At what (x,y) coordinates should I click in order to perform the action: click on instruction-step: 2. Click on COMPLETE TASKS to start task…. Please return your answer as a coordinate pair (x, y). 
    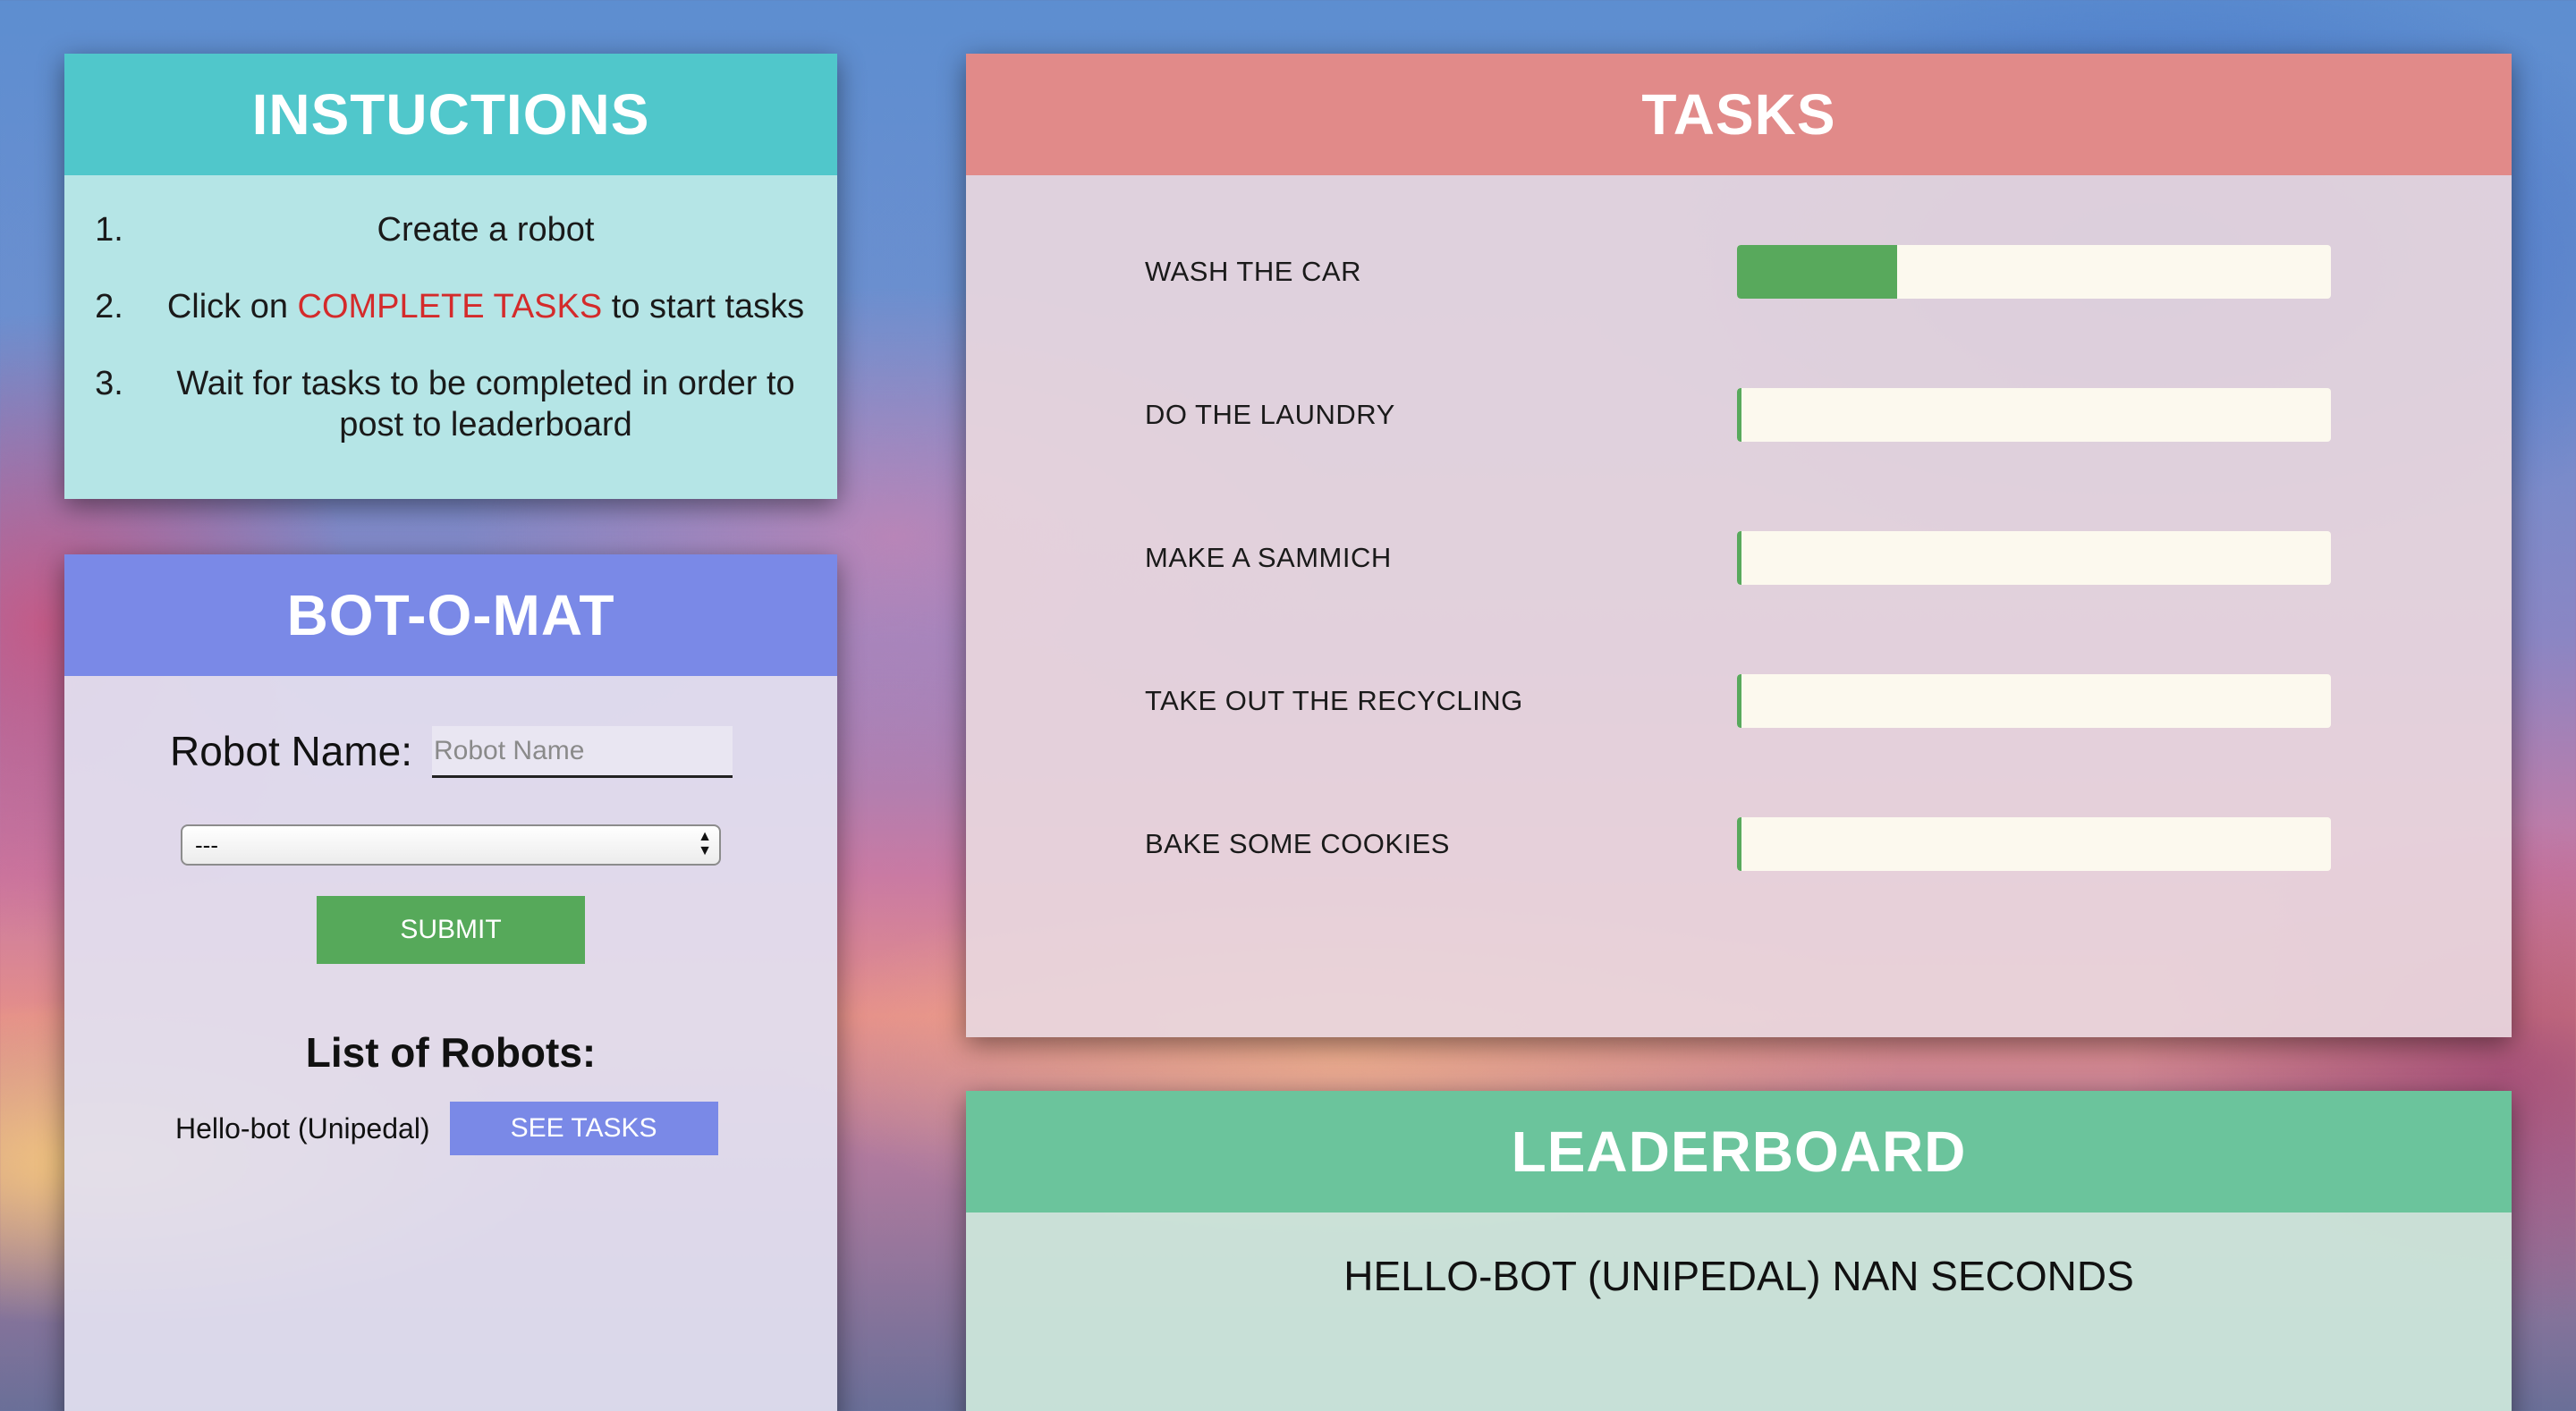
    Looking at the image, I should click on (450, 306).